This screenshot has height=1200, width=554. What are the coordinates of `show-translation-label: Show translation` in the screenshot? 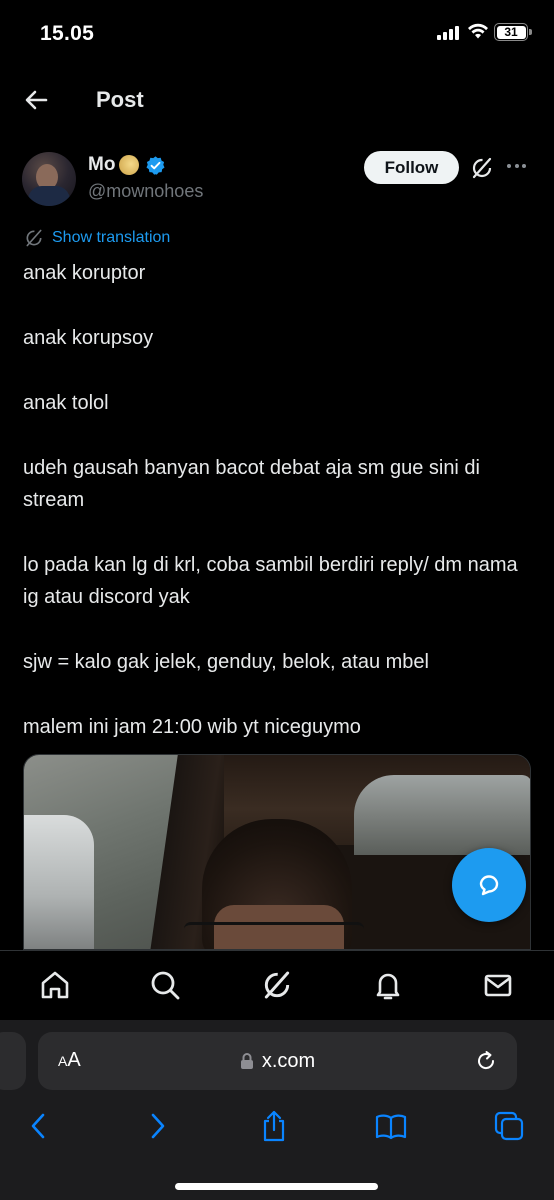 It's located at (111, 237).